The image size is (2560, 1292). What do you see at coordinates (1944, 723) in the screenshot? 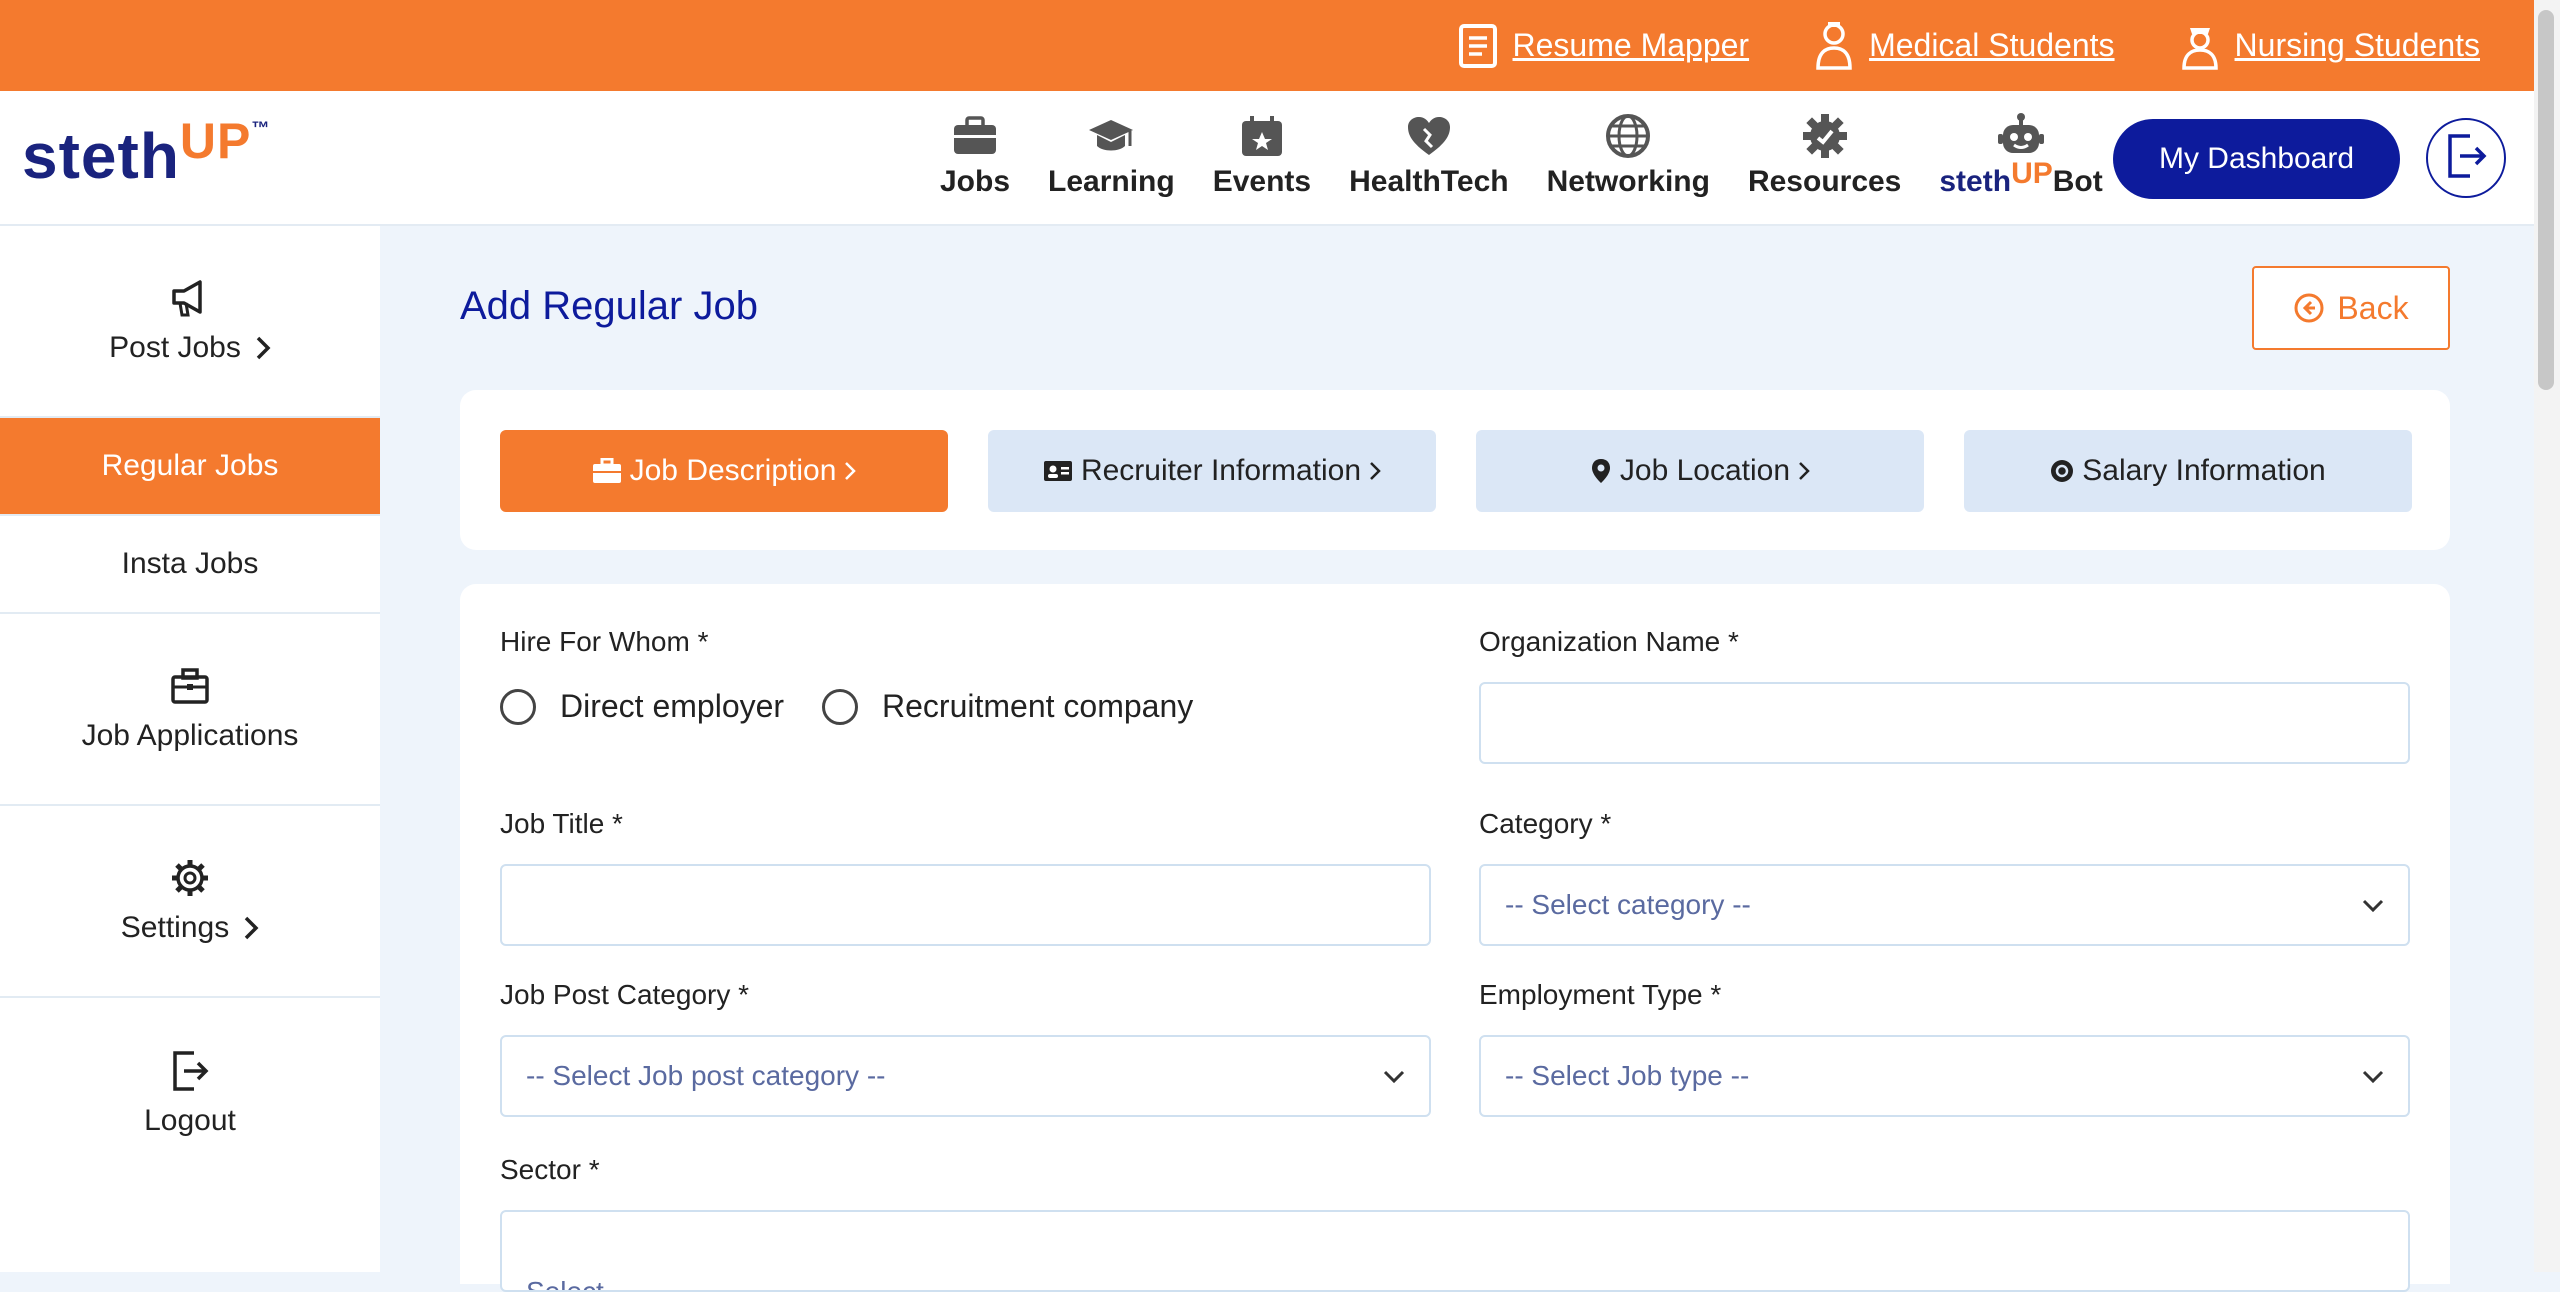
I see `organization-name-input` at bounding box center [1944, 723].